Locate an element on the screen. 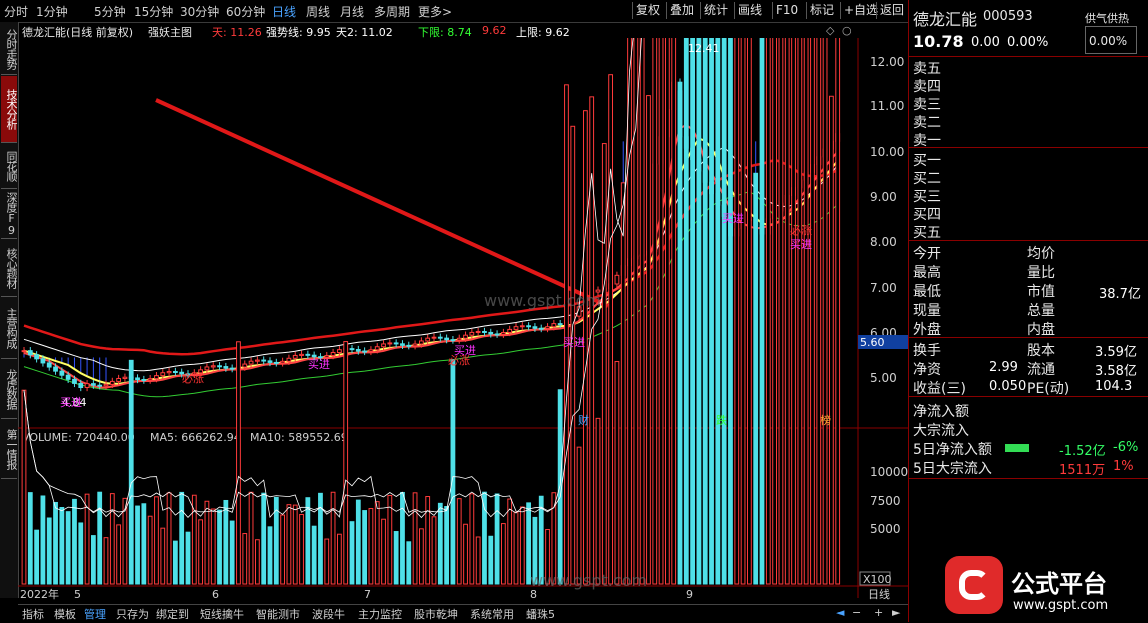 This screenshot has width=1148, height=623. bottom-tab: 模板 is located at coordinates (65, 614).